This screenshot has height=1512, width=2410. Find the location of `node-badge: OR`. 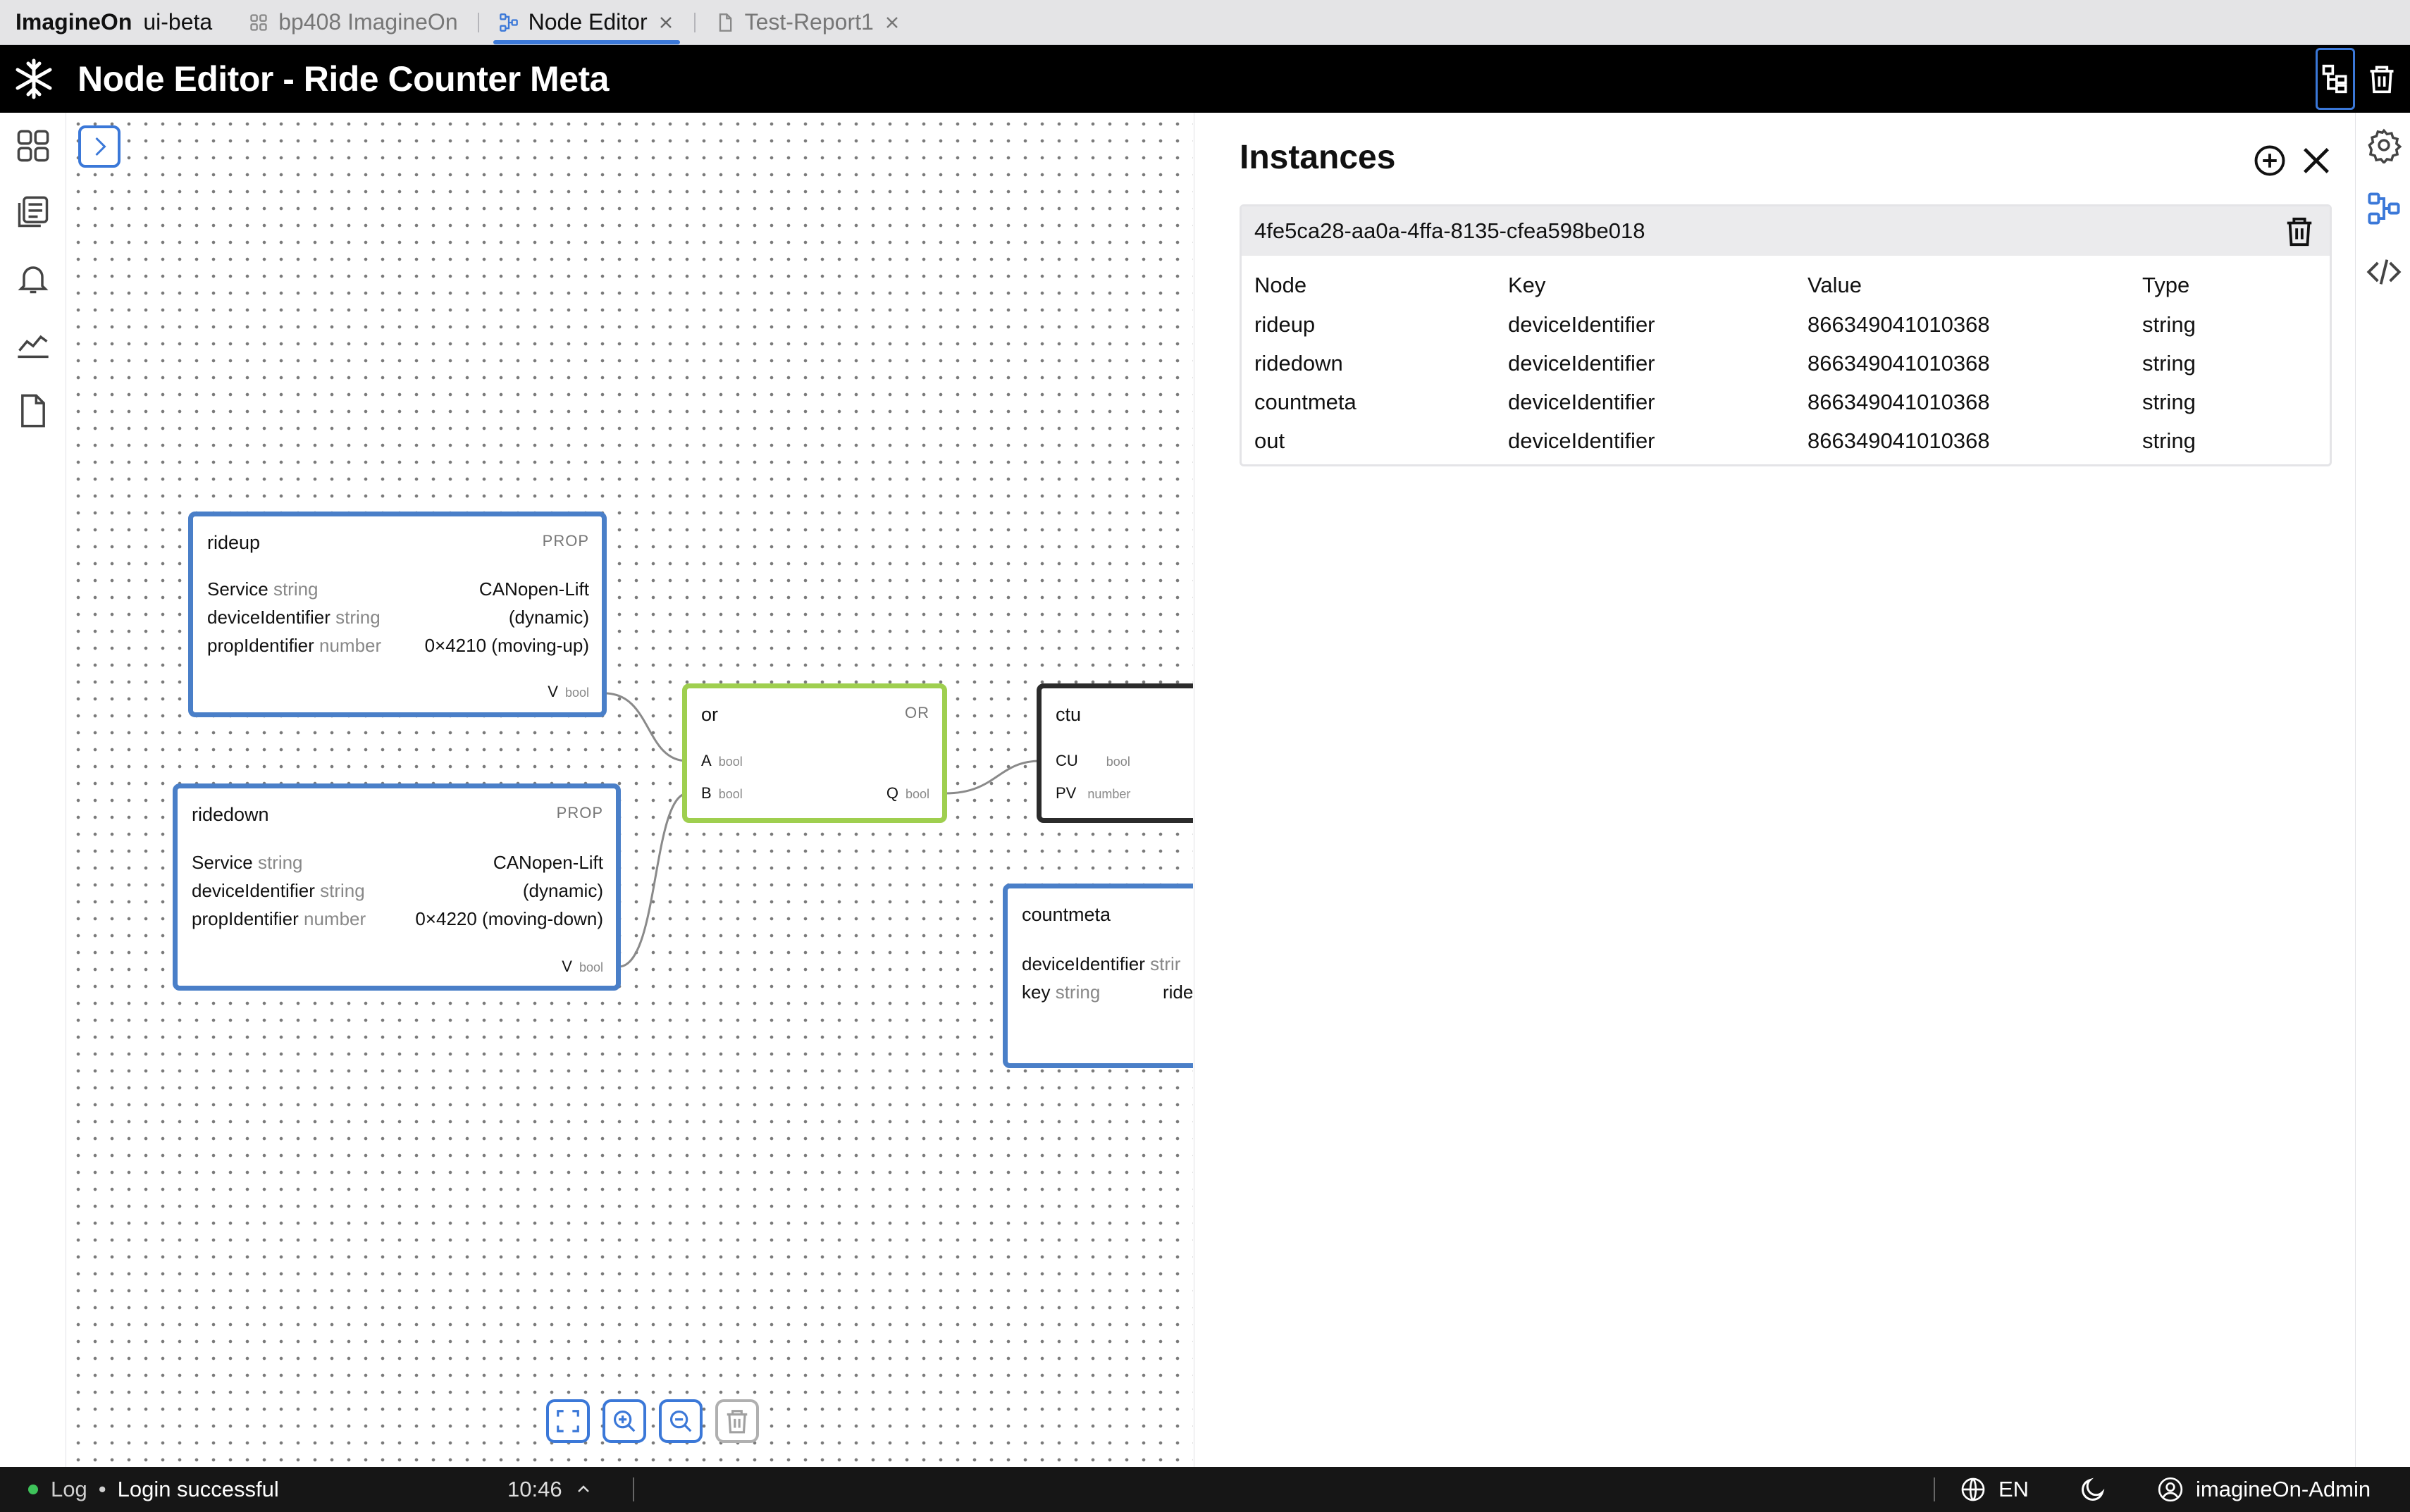

node-badge: OR is located at coordinates (917, 712).